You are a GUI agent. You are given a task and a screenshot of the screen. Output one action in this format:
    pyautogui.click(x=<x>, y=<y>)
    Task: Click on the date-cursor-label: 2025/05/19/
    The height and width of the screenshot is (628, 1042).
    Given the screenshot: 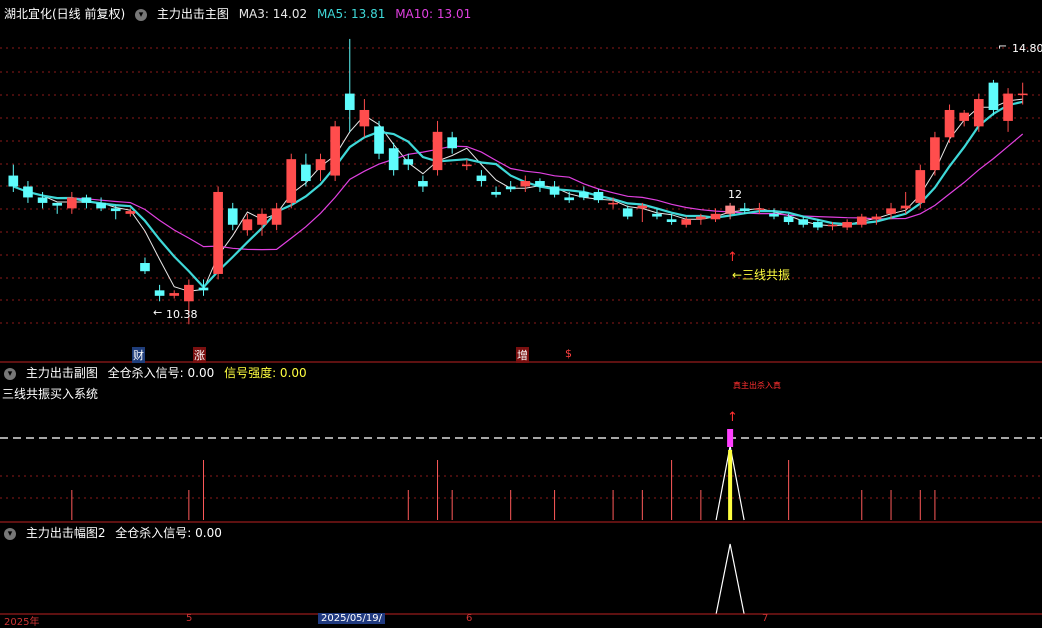 What is the action you would take?
    pyautogui.click(x=352, y=618)
    